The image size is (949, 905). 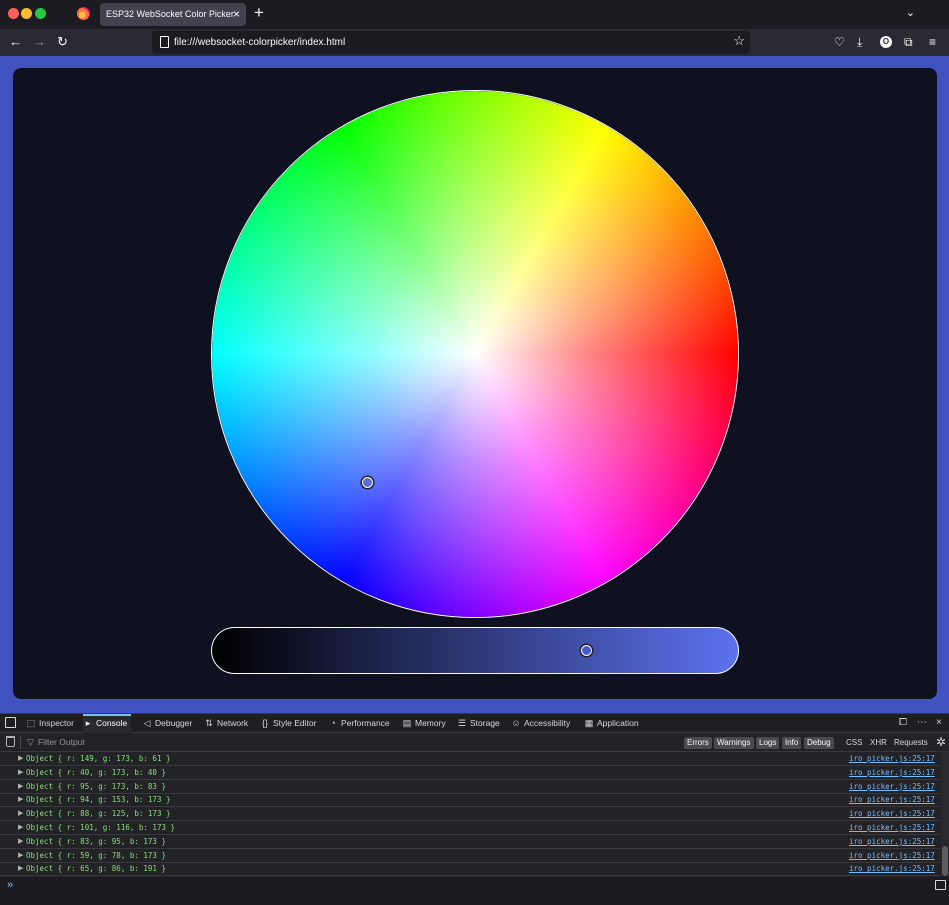 What do you see at coordinates (475, 650) in the screenshot?
I see `brightness-slider` at bounding box center [475, 650].